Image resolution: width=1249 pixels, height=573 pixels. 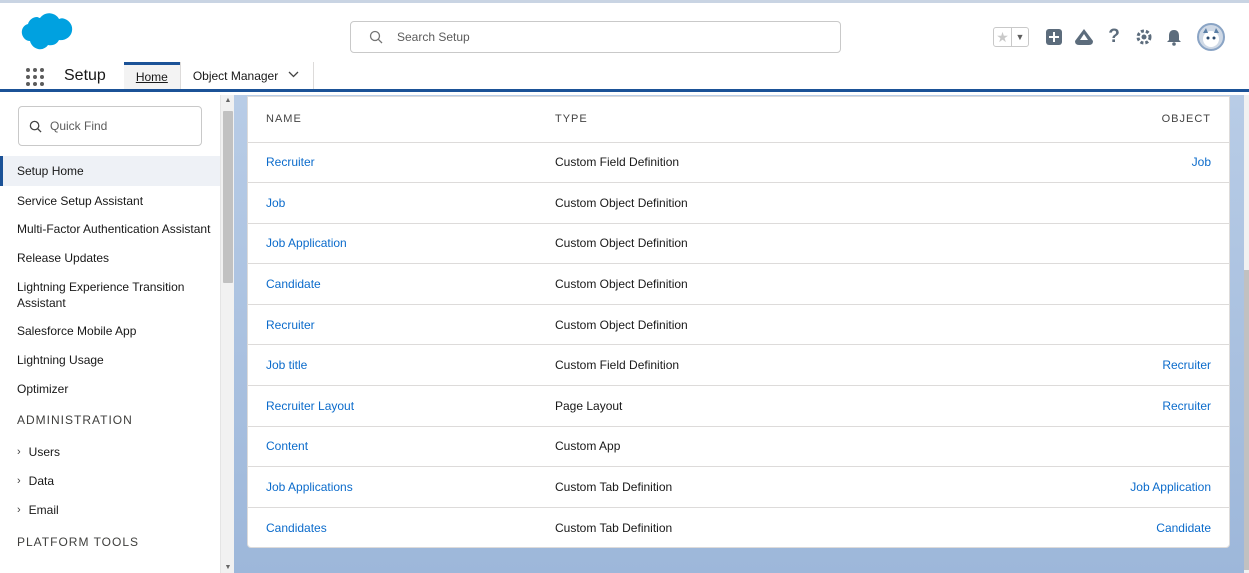 I want to click on sidebar-item-release-updates: Release Updates, so click(x=110, y=257).